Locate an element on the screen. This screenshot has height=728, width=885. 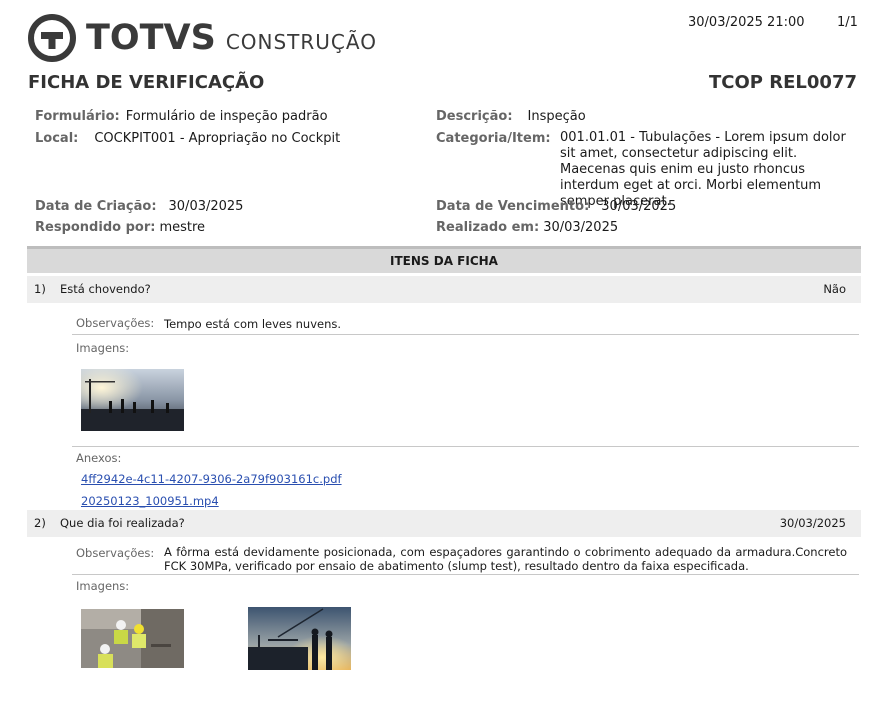
totvs-logo: TOTVS CONSTRUÇÃO is located at coordinates (202, 38).